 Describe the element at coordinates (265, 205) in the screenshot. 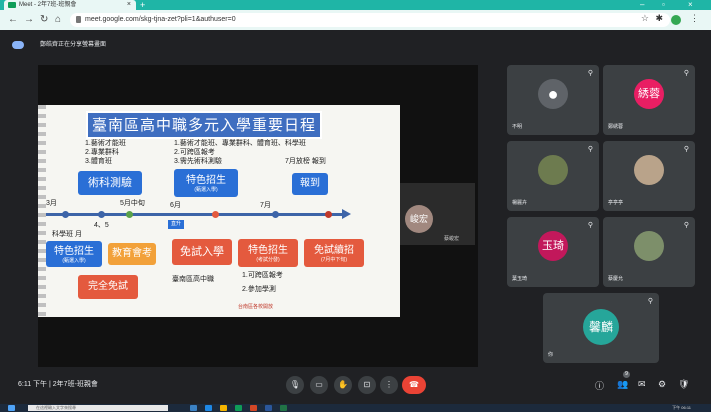

I see `month-7-label: 7月` at that location.